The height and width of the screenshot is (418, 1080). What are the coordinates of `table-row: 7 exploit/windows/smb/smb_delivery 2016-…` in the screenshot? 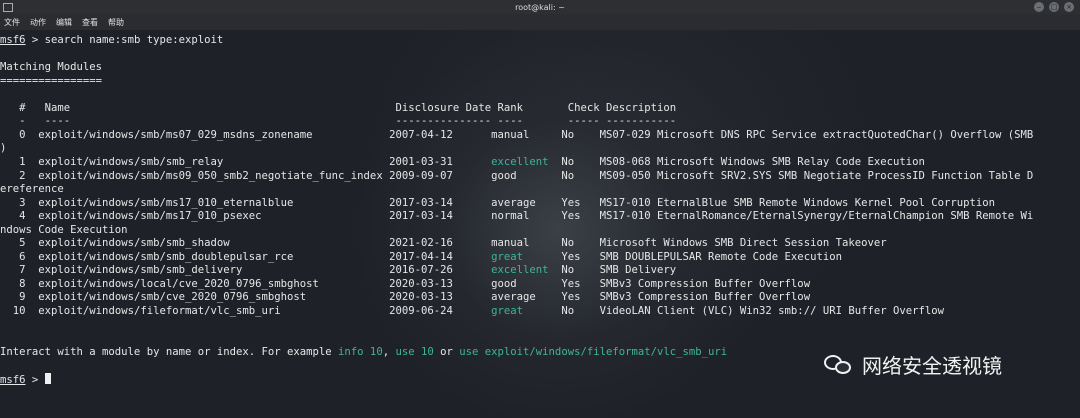 It's located at (338, 270).